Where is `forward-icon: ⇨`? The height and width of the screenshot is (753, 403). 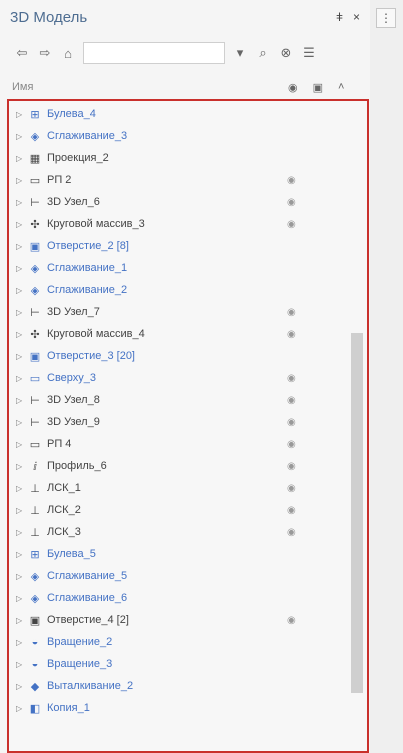 forward-icon: ⇨ is located at coordinates (45, 53).